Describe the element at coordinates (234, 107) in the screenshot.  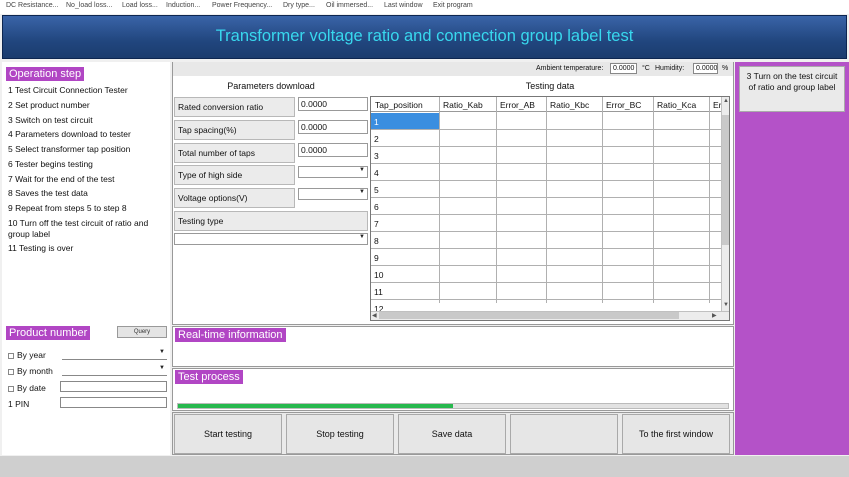
I see `rated-conversion-ratio-label: Rated conversion ratio` at that location.